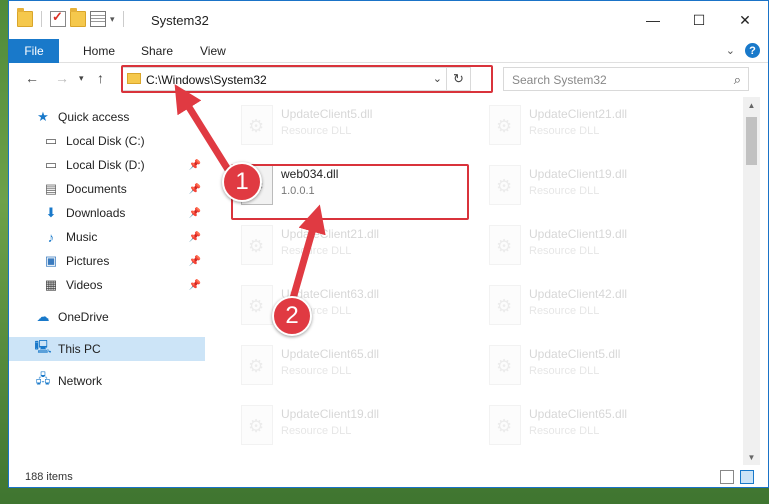 This screenshot has height=504, width=769. Describe the element at coordinates (43, 346) in the screenshot. I see `computer-icon: 🖳` at that location.